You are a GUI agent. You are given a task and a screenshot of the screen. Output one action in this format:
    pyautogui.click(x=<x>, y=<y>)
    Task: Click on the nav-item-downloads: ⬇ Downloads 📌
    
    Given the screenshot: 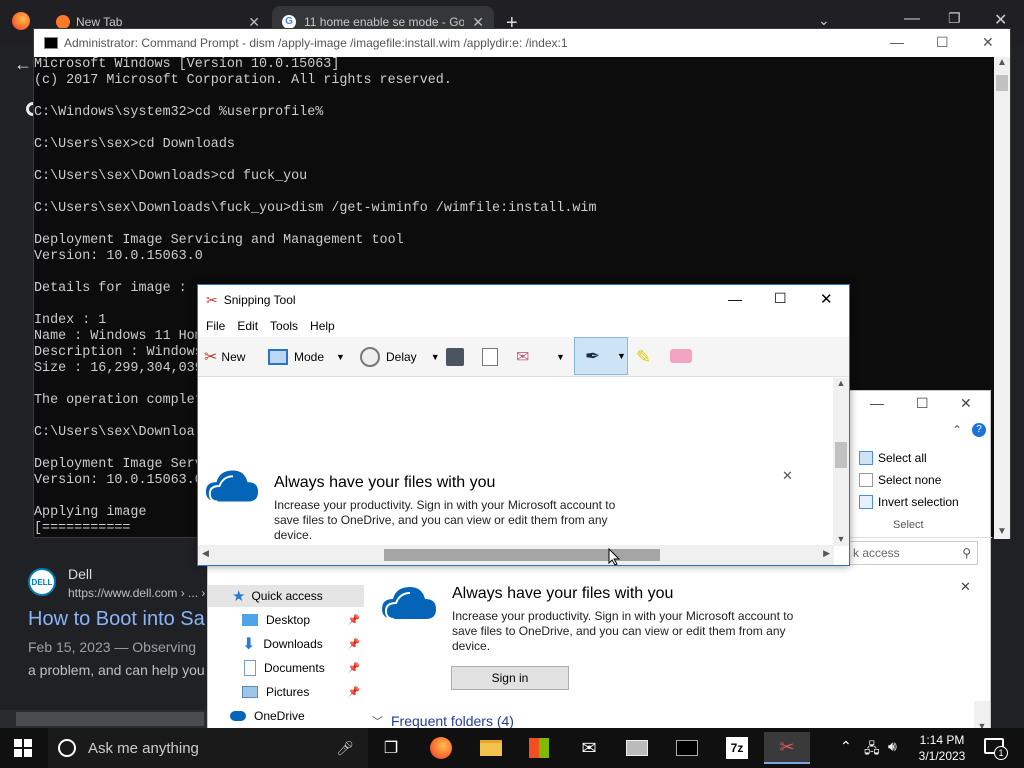 What is the action you would take?
    pyautogui.click(x=286, y=644)
    